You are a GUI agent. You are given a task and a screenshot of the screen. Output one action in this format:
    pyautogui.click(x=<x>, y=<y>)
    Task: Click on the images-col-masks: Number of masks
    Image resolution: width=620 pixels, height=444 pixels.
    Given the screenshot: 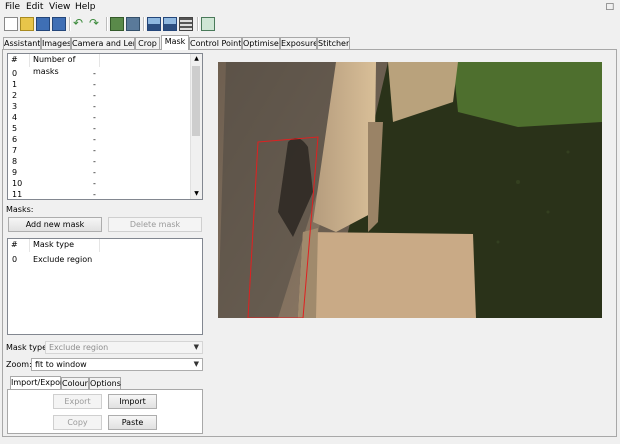 What is the action you would take?
    pyautogui.click(x=65, y=65)
    